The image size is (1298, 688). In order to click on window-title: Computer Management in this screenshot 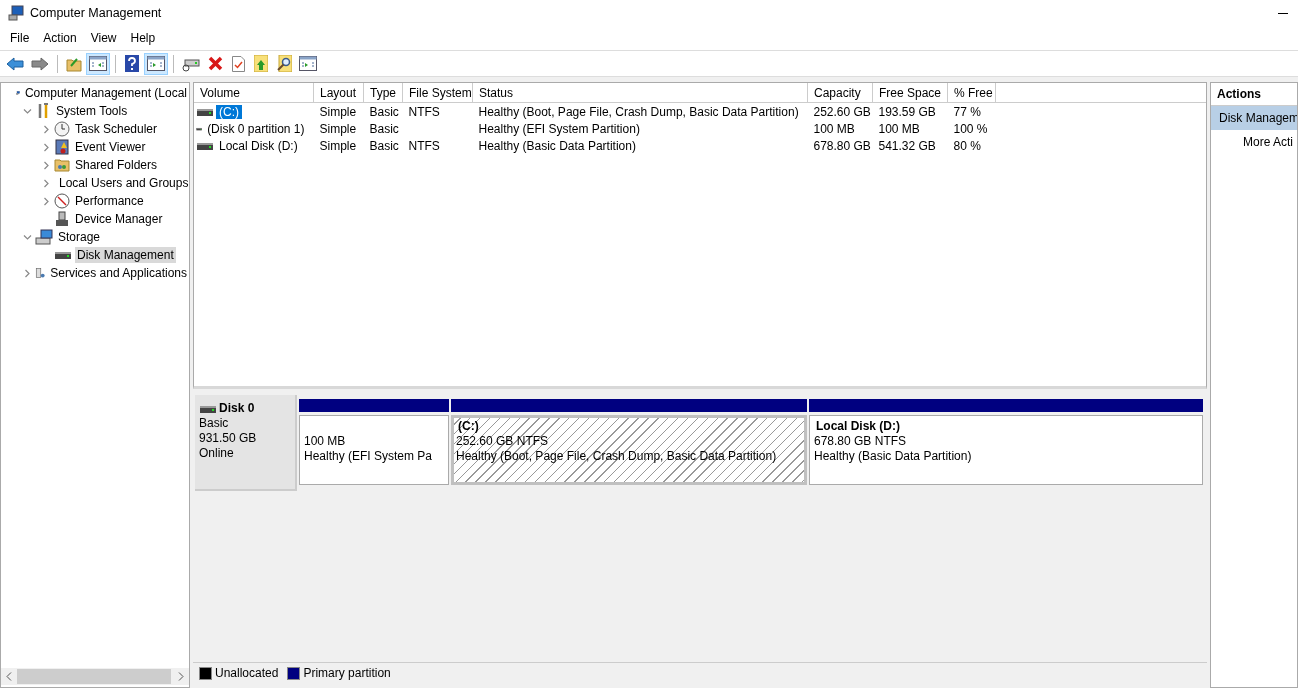, I will do `click(96, 13)`.